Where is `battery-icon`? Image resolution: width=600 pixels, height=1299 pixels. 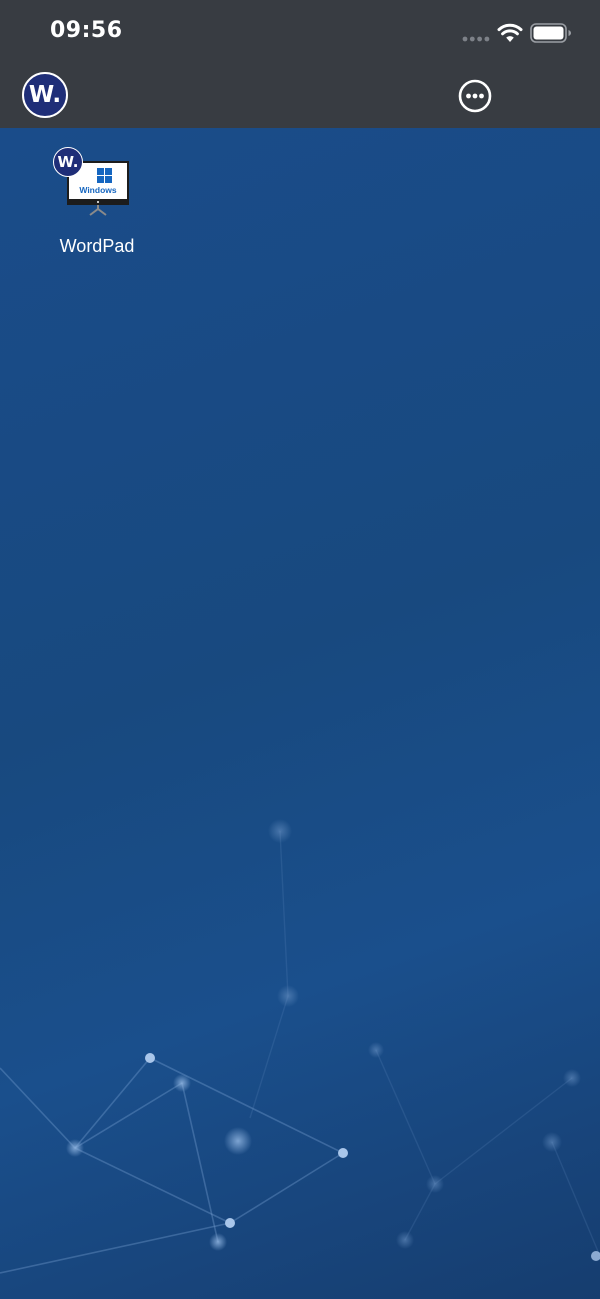 battery-icon is located at coordinates (550, 33).